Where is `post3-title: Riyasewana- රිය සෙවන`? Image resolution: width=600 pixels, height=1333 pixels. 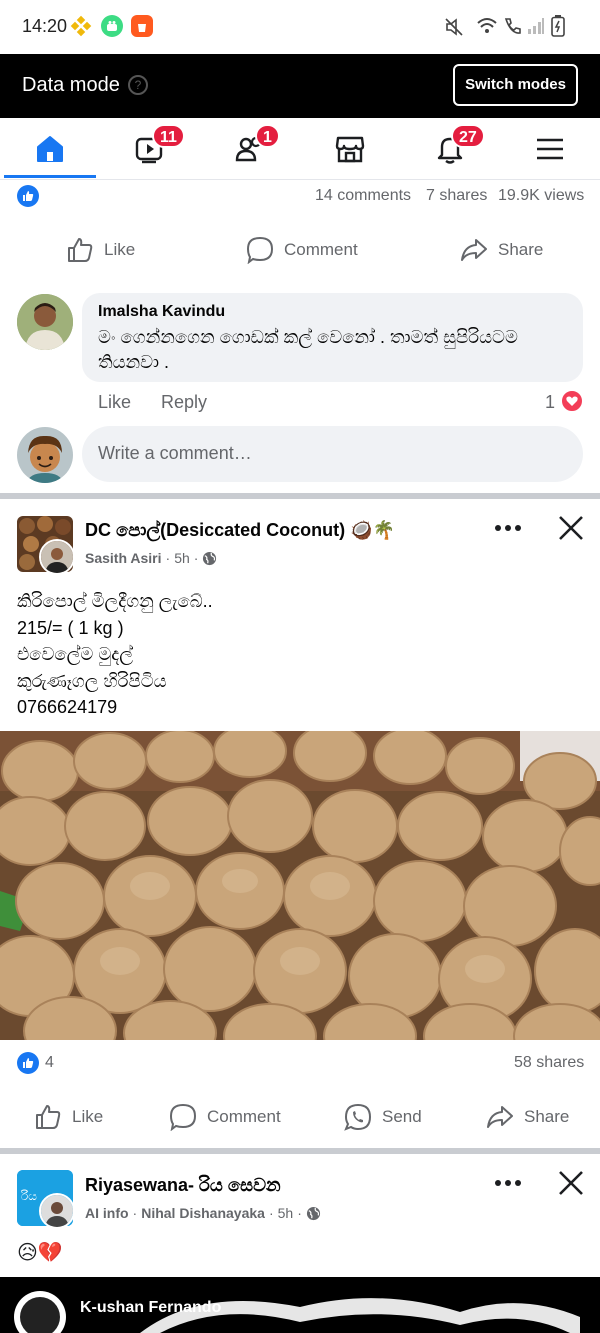
post3-title: Riyasewana- රිය සෙවන is located at coordinates (183, 1185).